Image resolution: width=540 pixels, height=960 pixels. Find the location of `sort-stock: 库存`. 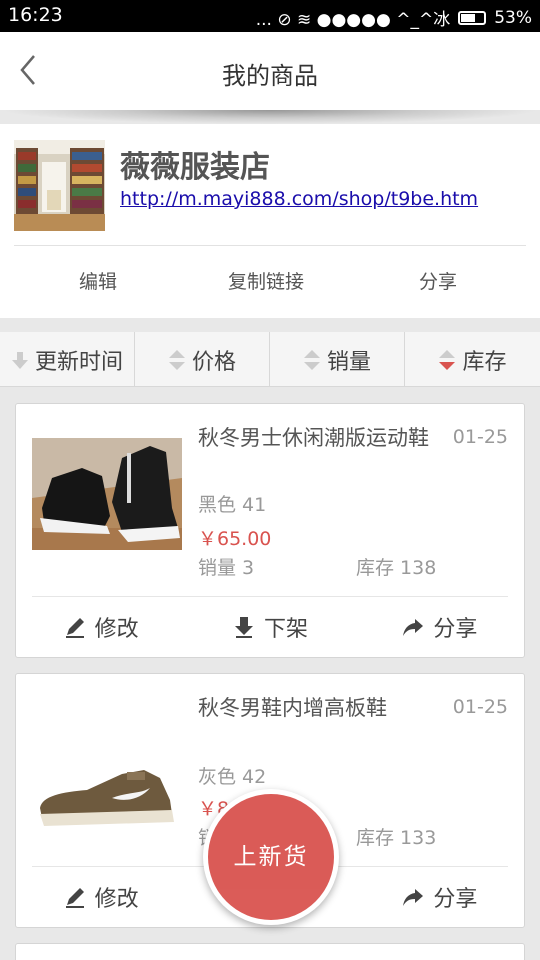

sort-stock: 库存 is located at coordinates (472, 359).